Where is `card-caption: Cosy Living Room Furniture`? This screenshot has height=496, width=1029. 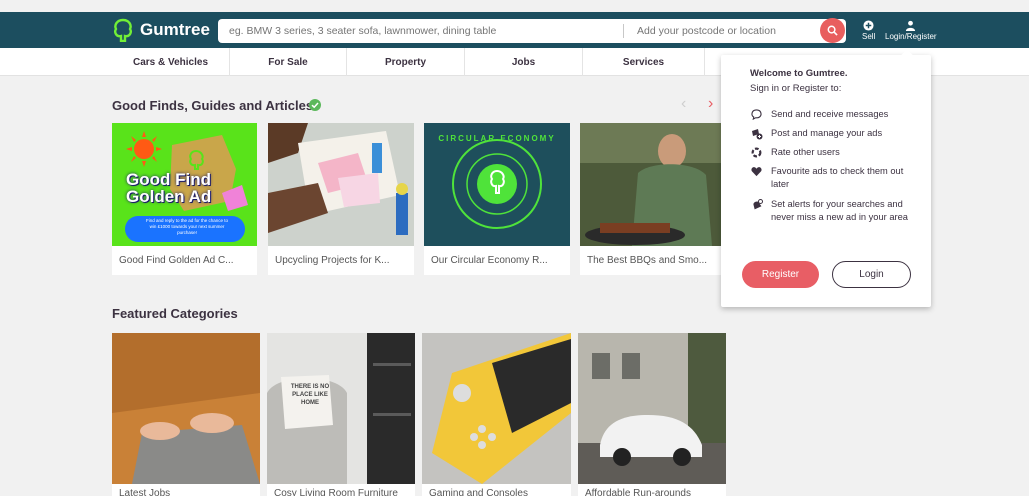 card-caption: Cosy Living Room Furniture is located at coordinates (336, 492).